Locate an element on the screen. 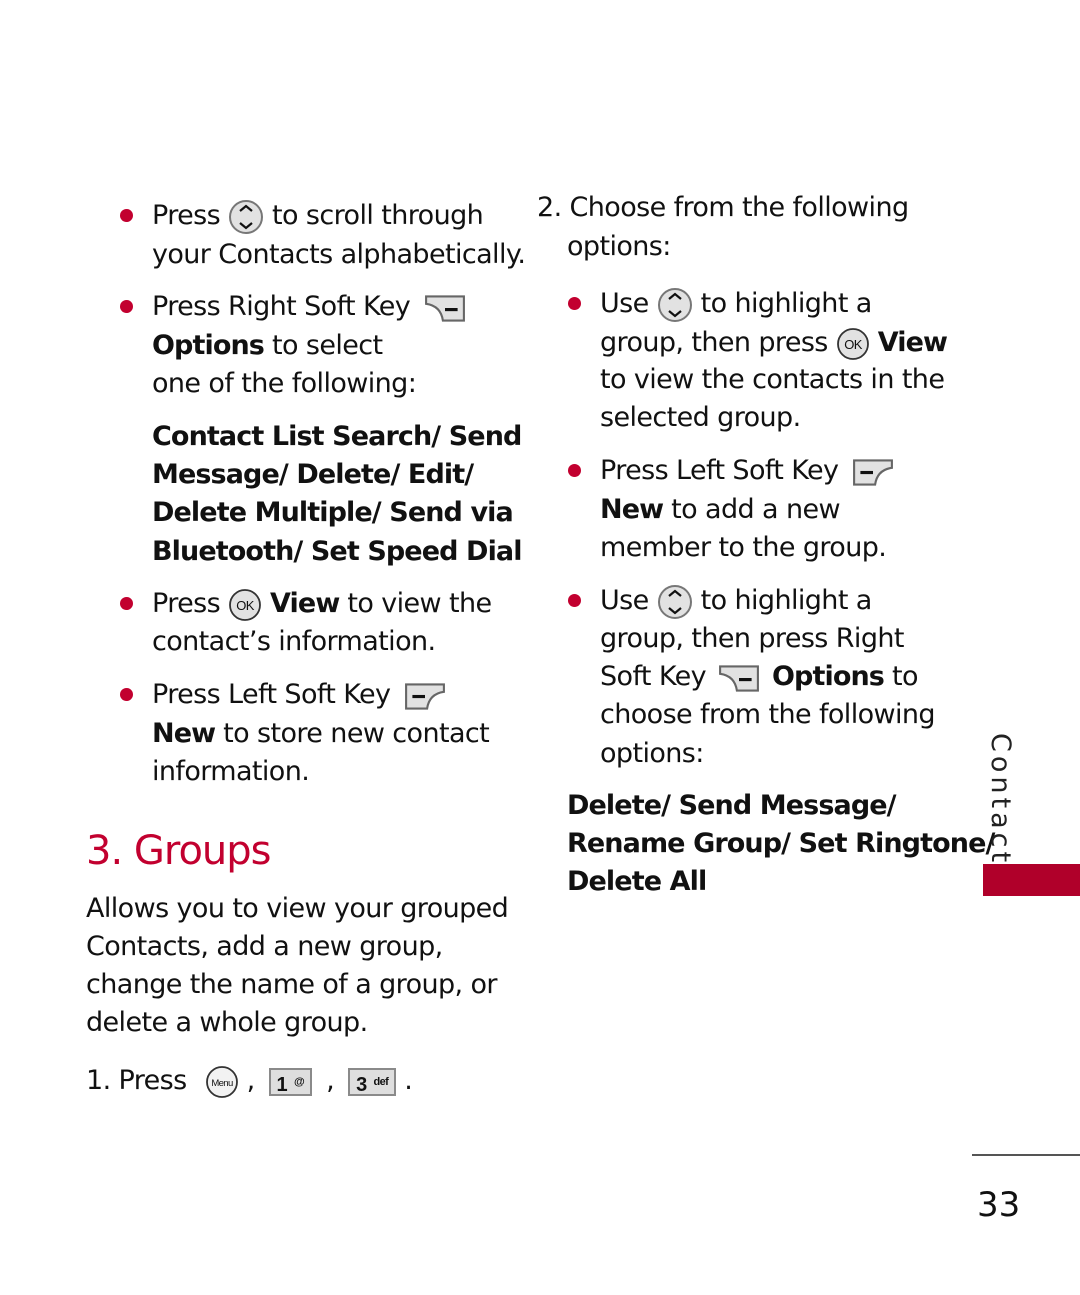 The height and width of the screenshot is (1295, 1080). group-options-line1: Use to highlight a is located at coordinates (736, 601).